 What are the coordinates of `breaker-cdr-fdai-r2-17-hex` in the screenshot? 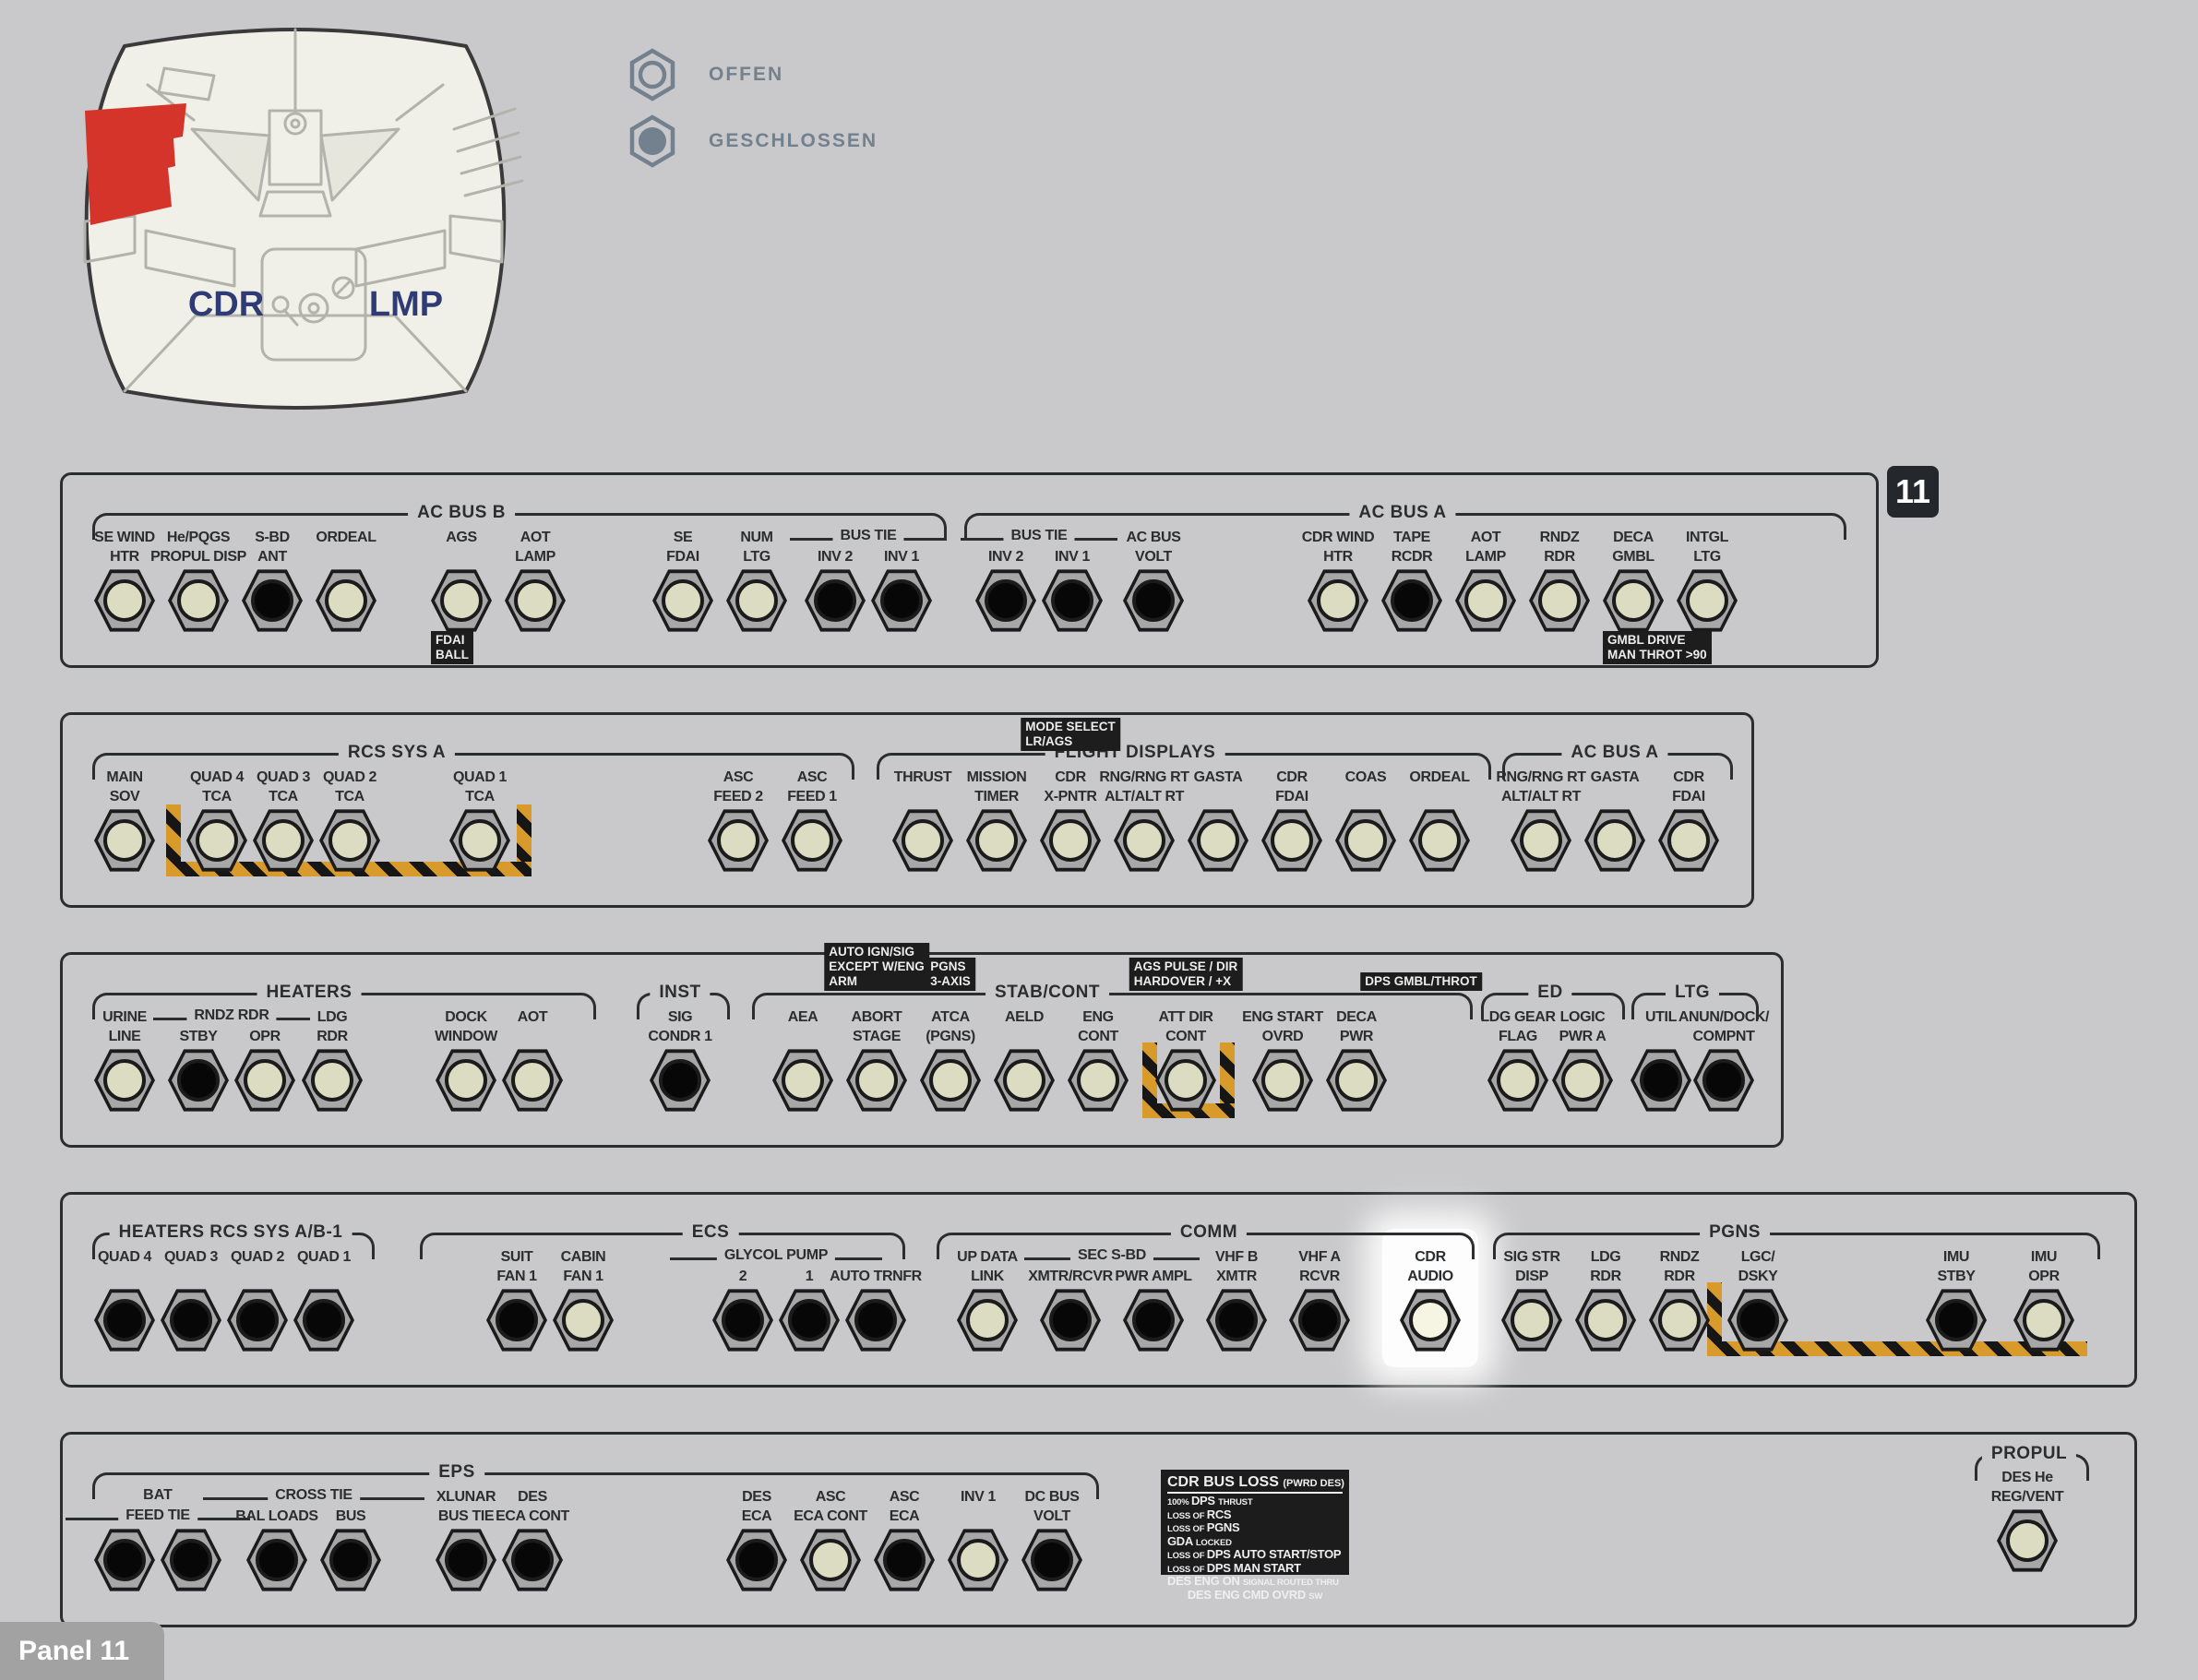 It's located at (1688, 840).